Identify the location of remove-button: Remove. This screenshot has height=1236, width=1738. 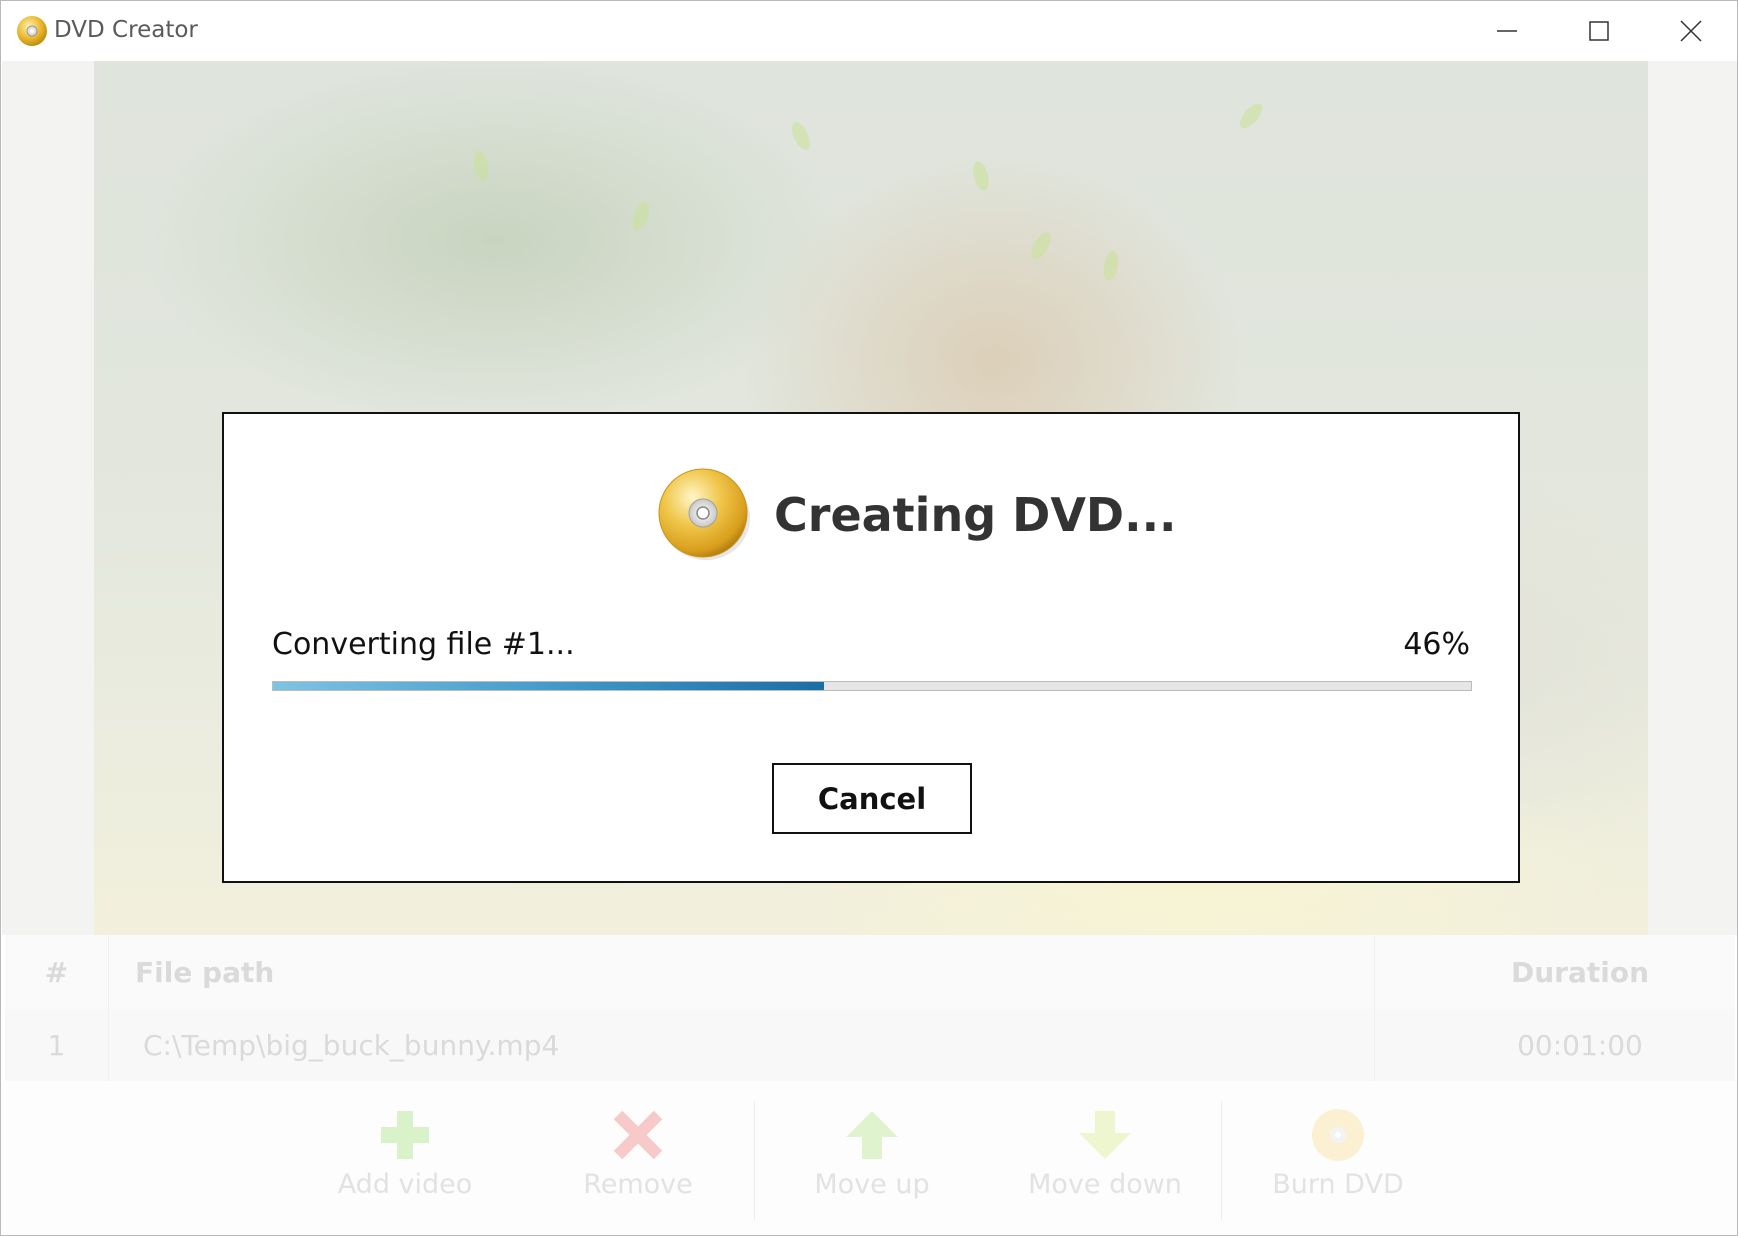
(638, 1162).